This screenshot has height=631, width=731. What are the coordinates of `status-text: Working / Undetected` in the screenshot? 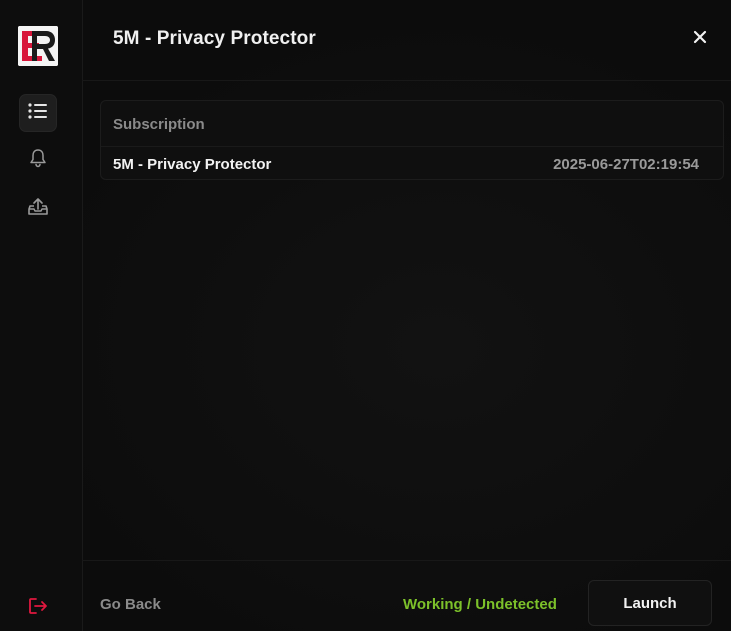 It's located at (480, 604).